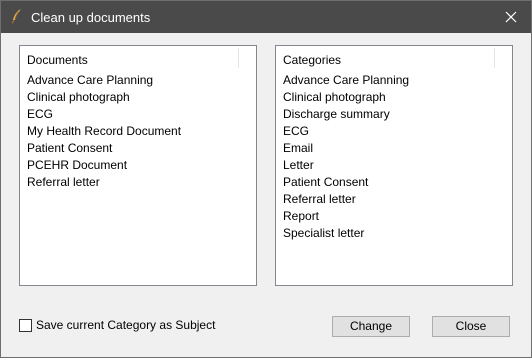  I want to click on save-category-option: Save current Category as Subject, so click(117, 325).